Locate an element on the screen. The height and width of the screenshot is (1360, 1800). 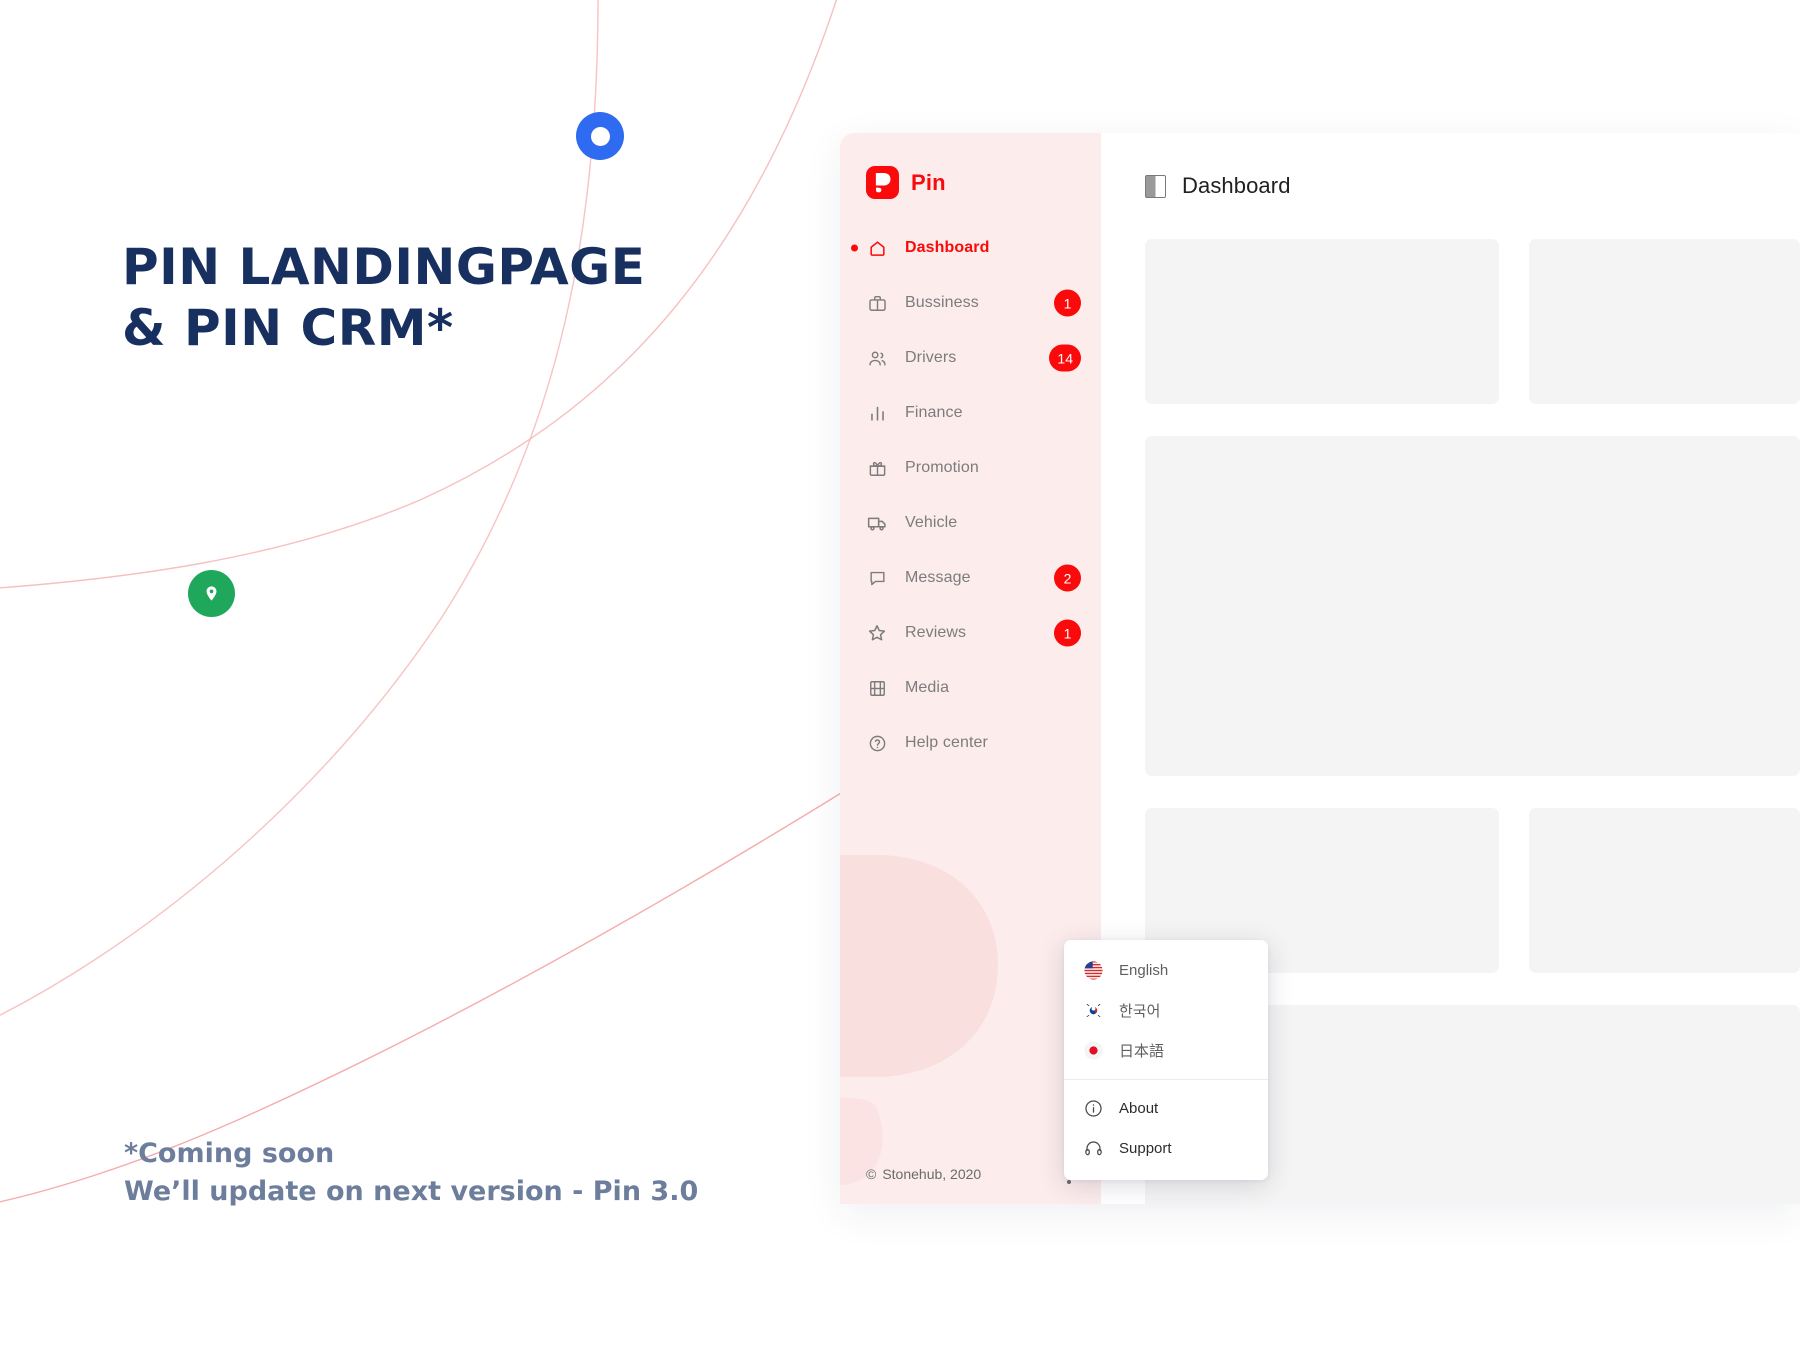
dropdown-divider is located at coordinates (1166, 1079).